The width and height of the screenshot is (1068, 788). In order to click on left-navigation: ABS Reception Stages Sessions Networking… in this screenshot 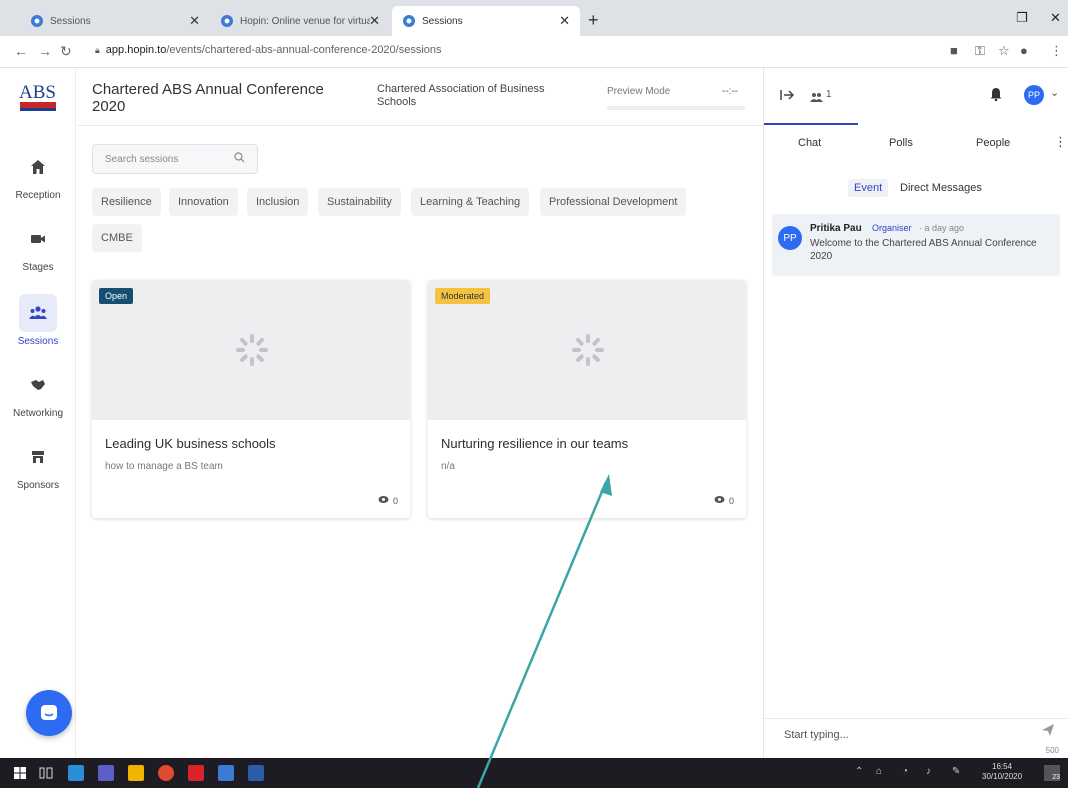, I will do `click(38, 413)`.